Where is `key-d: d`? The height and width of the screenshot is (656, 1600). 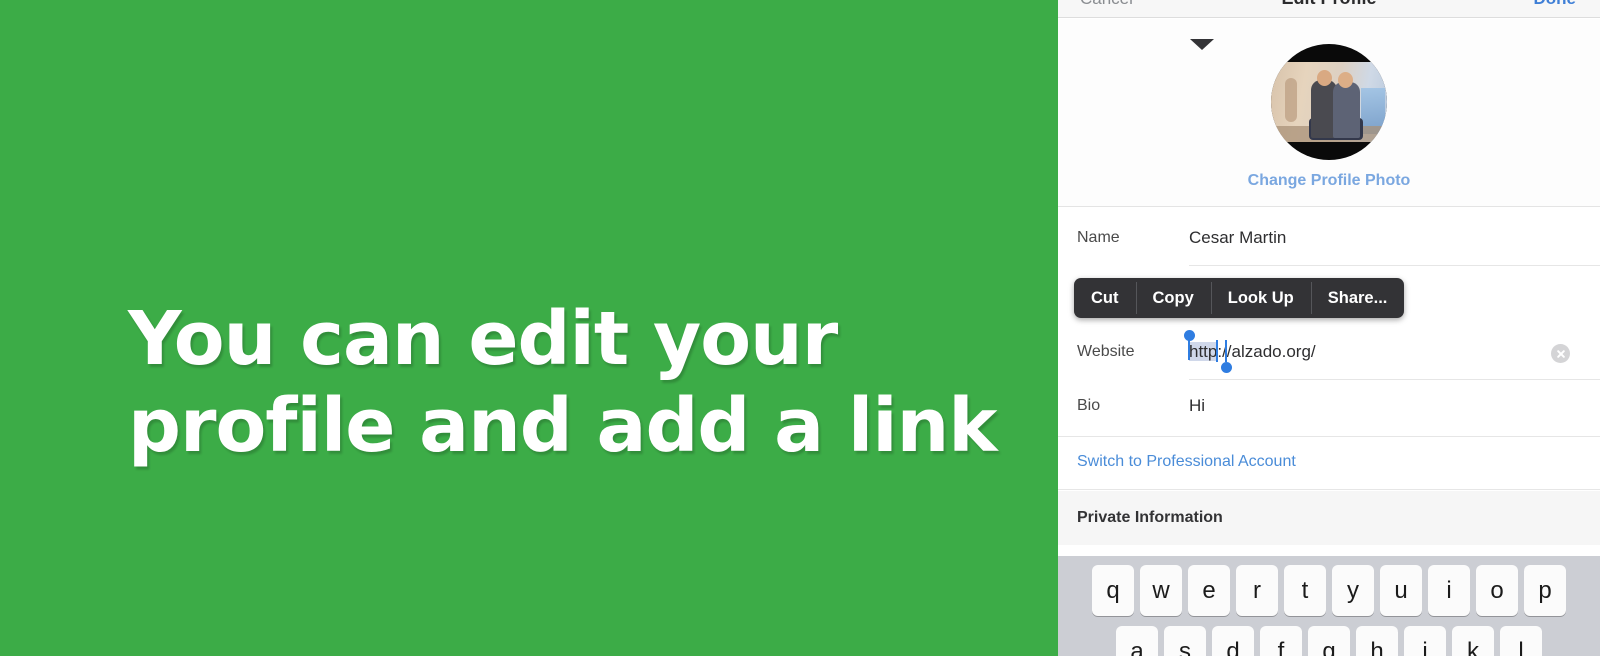
key-d: d is located at coordinates (1233, 641).